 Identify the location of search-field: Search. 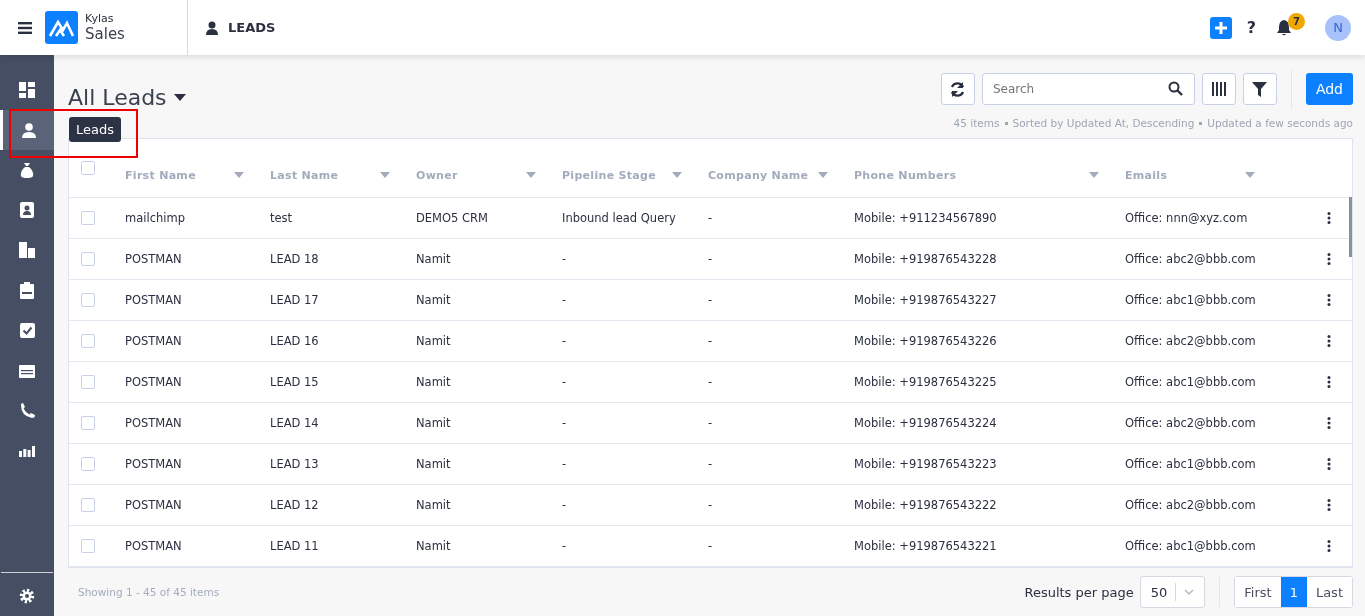
(1088, 89).